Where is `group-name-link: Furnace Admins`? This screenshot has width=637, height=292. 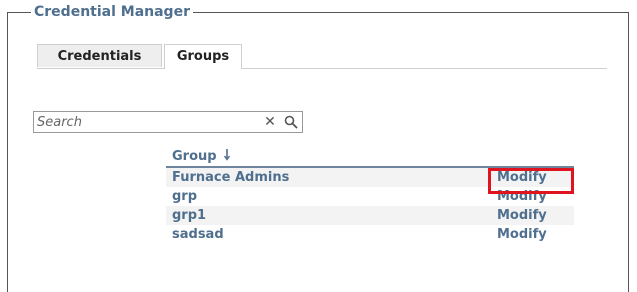 group-name-link: Furnace Admins is located at coordinates (230, 177).